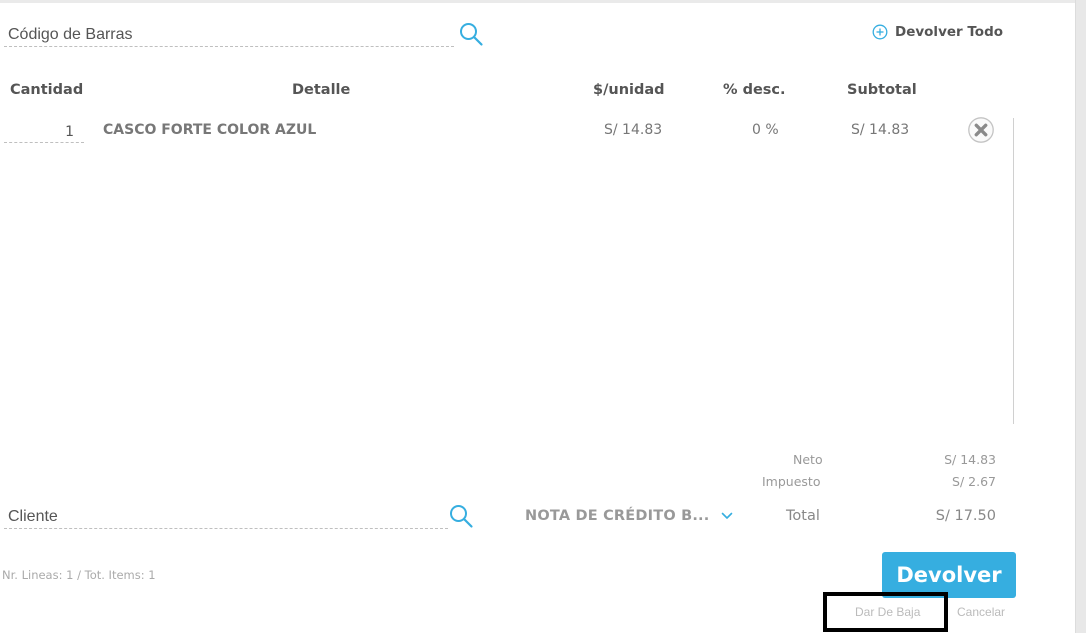 This screenshot has width=1086, height=633. I want to click on chevron-down-icon, so click(727, 515).